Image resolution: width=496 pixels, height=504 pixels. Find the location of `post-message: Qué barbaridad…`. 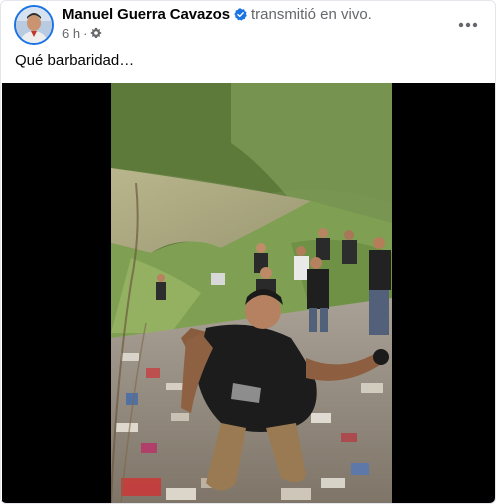

post-message: Qué barbaridad… is located at coordinates (75, 60).